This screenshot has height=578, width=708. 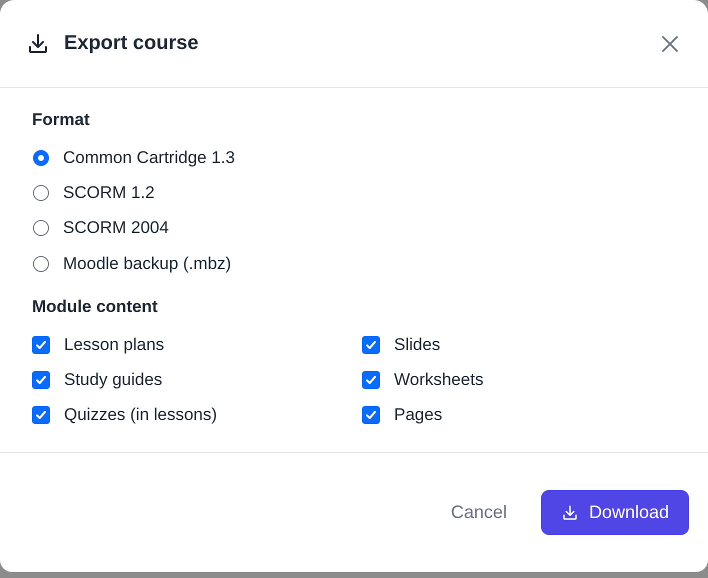 I want to click on radio-option: Moodle backup (.mbz), so click(x=354, y=264).